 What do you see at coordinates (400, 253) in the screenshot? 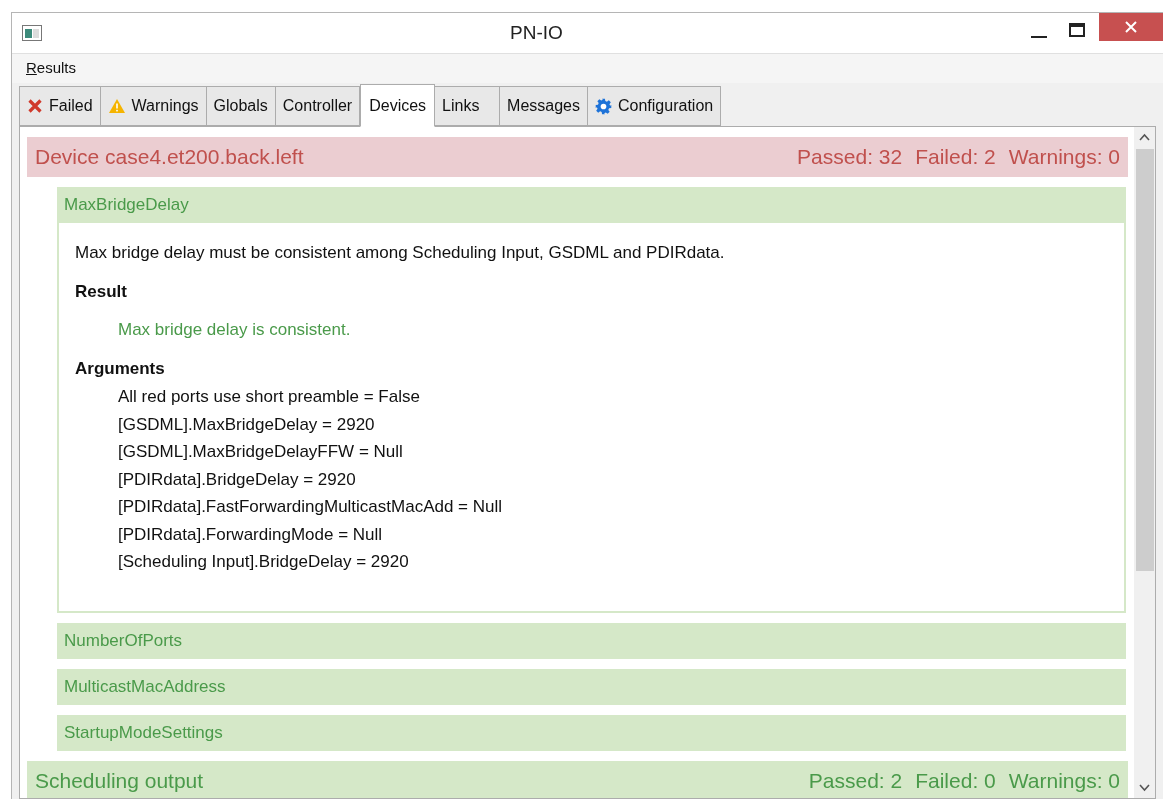
I see `description-text: Max bridge delay must be consistent among Scheduling Input, GSDML and PDIRdata.` at bounding box center [400, 253].